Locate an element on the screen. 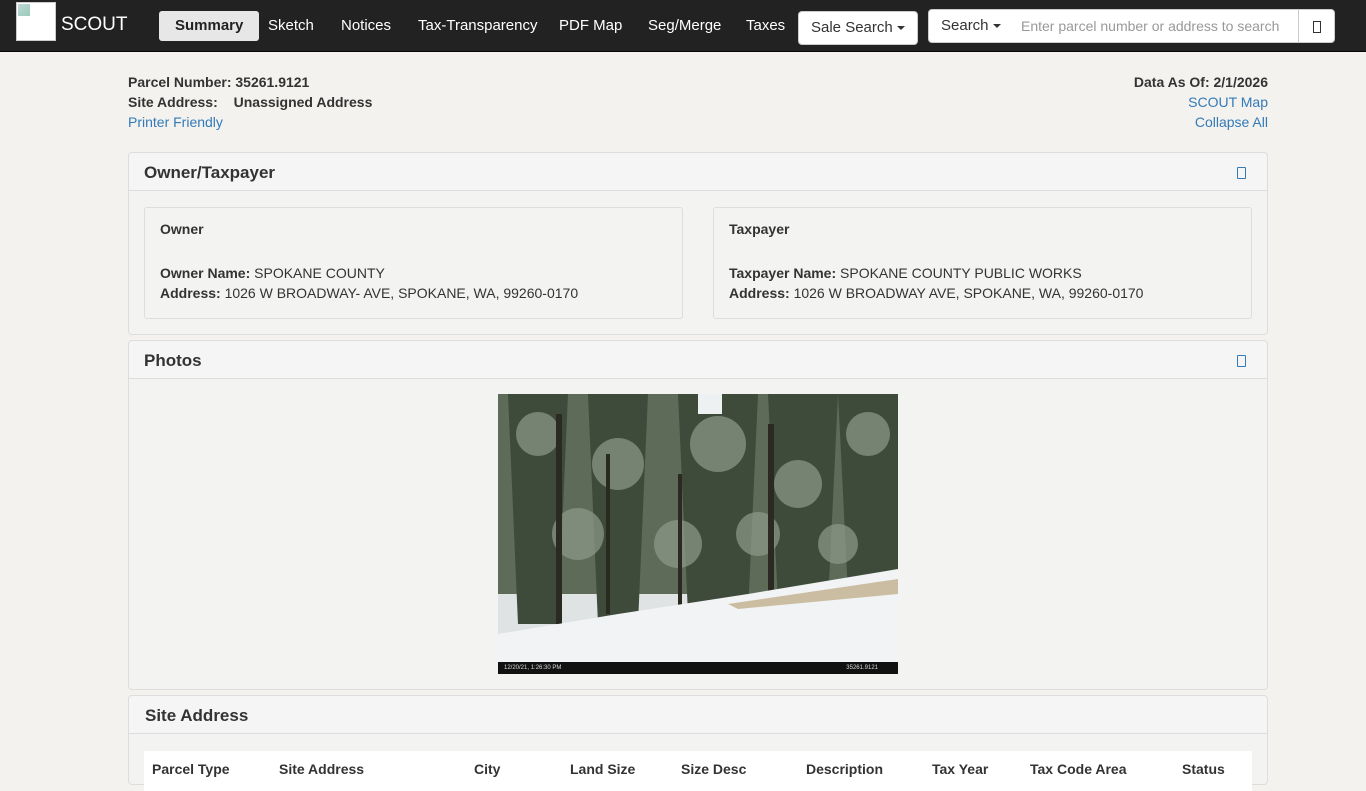  parcel-number-row: Parcel Number: 35261.9121 is located at coordinates (250, 82).